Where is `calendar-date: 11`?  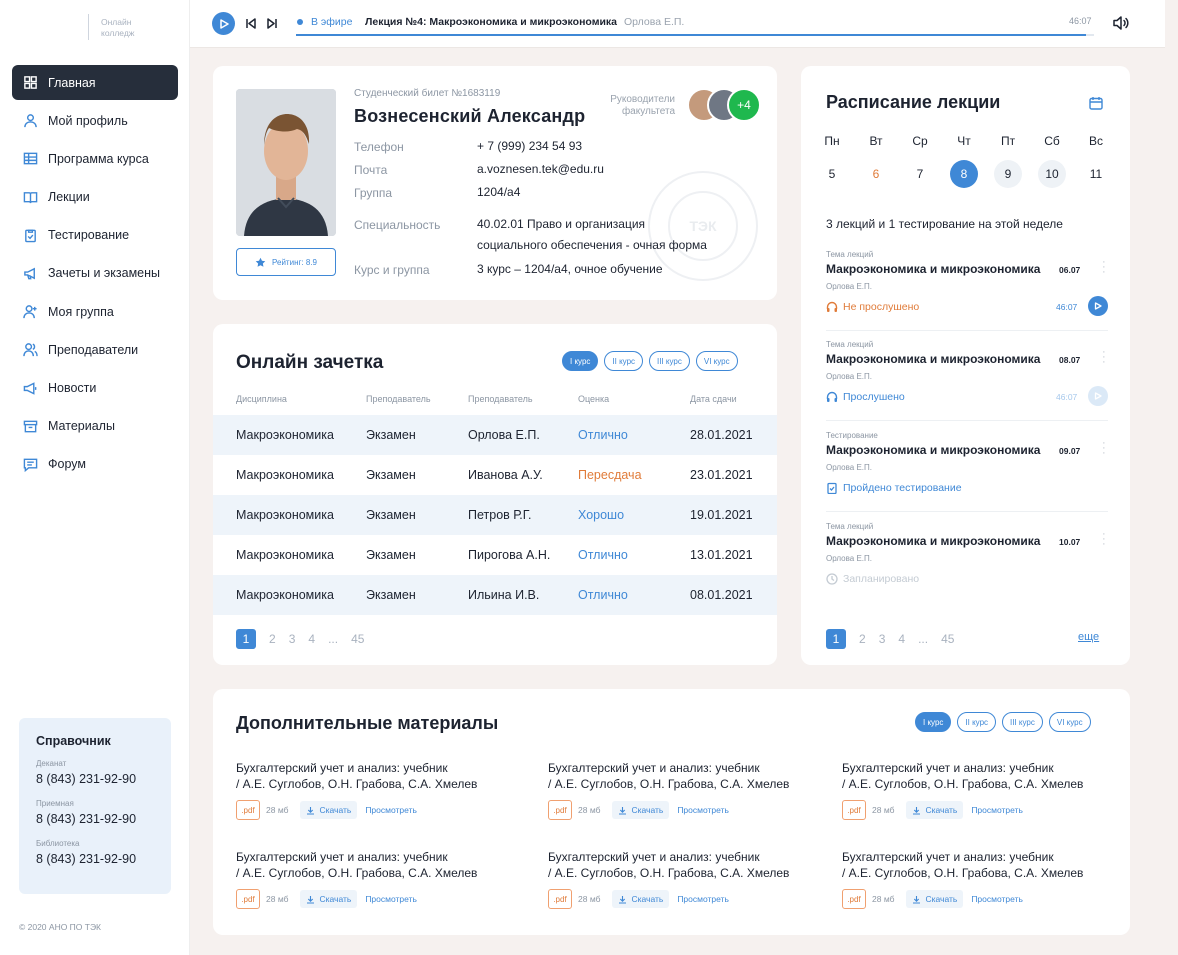
calendar-date: 11 is located at coordinates (1096, 174).